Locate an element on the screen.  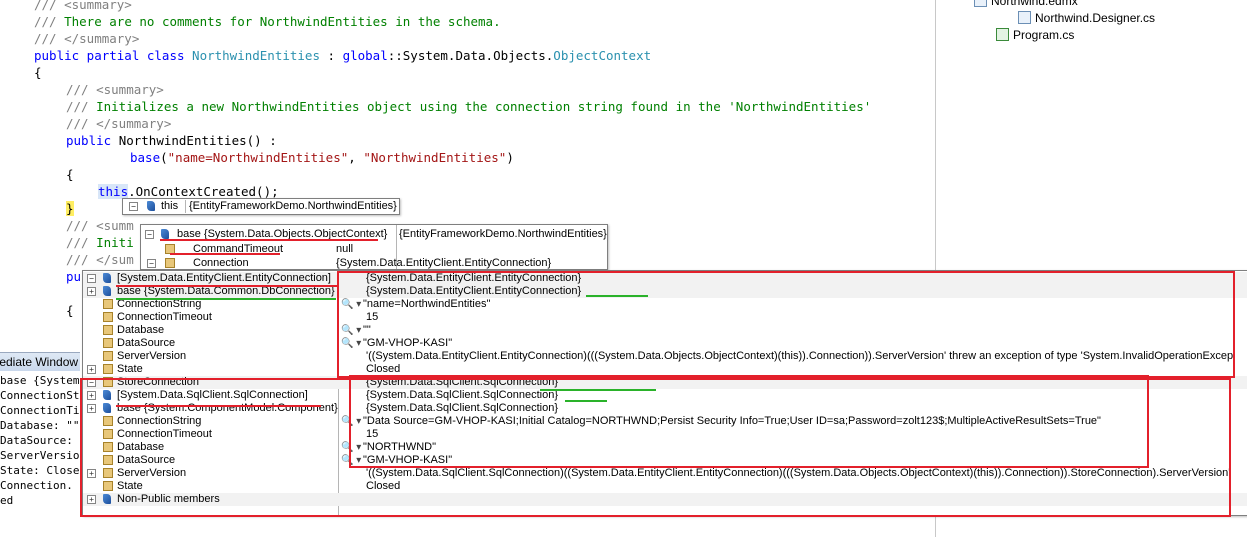
immediate-line: ServerVersio is located at coordinates (40, 455).